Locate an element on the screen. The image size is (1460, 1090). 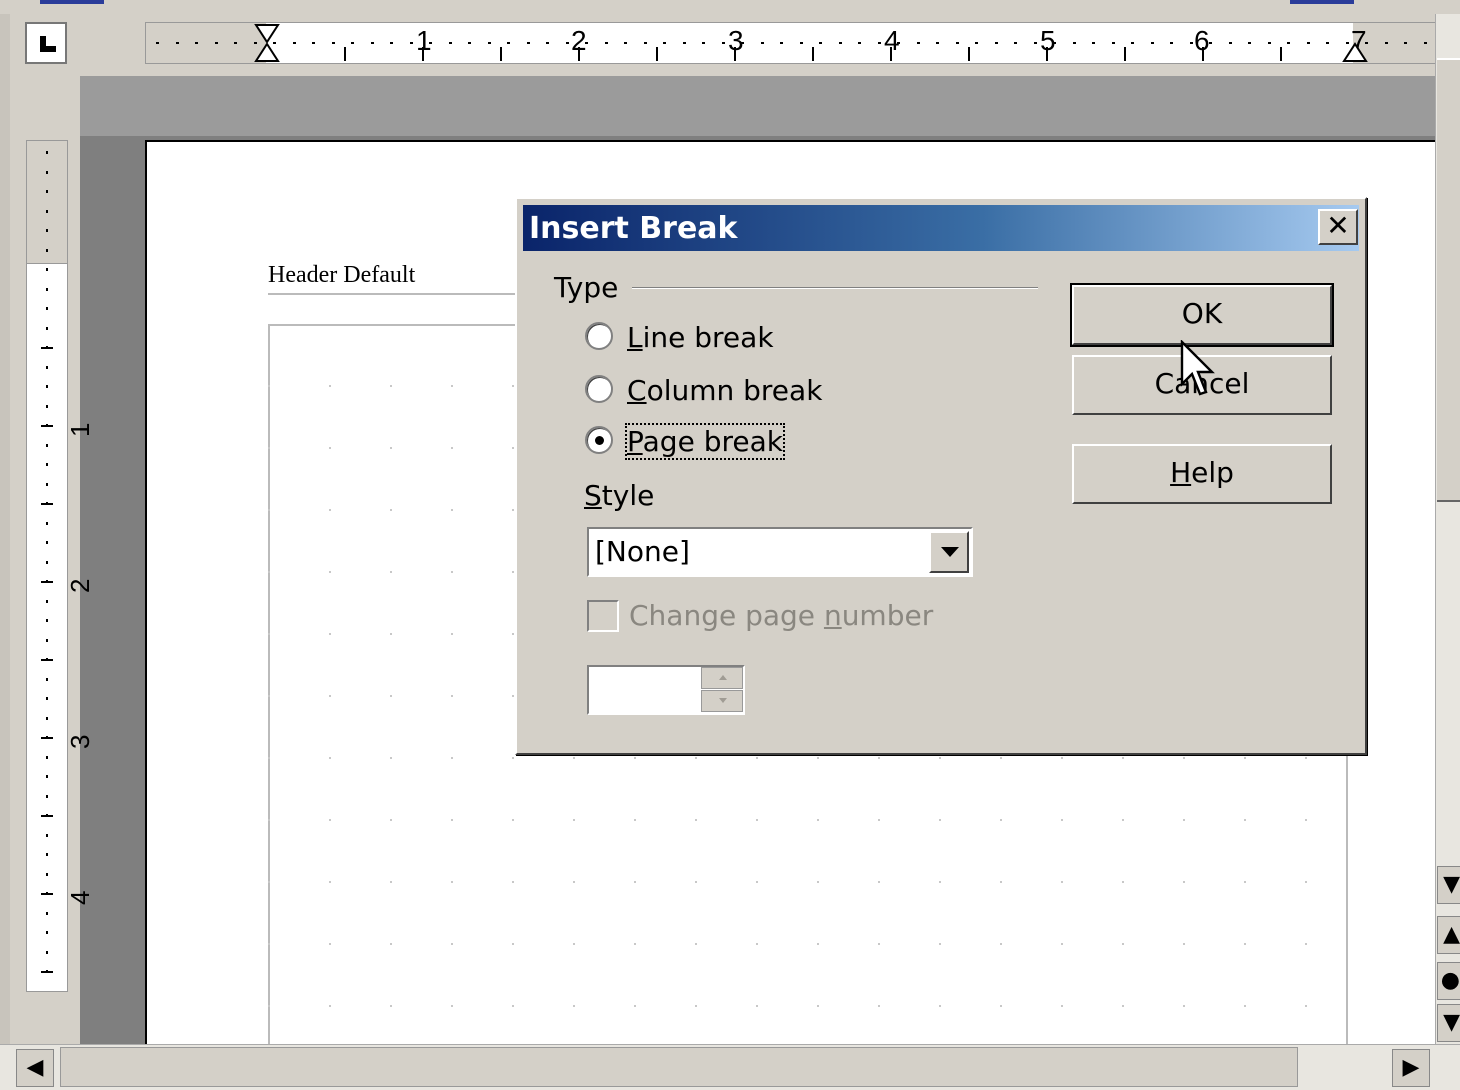
header-label: Header Default is located at coordinates (342, 275).